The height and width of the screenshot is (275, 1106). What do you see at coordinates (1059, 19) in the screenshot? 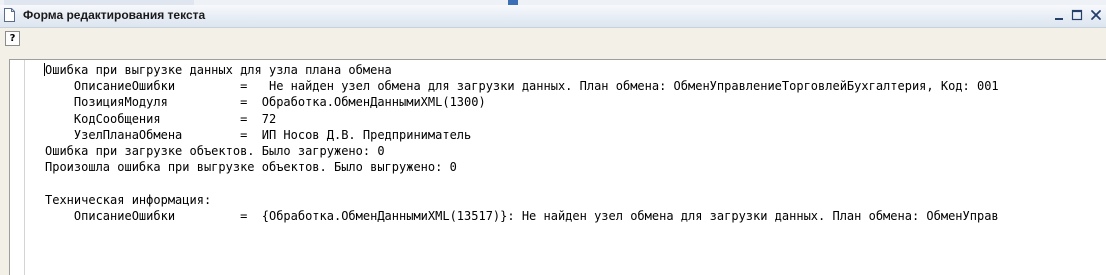
I see `minimize-icon` at bounding box center [1059, 19].